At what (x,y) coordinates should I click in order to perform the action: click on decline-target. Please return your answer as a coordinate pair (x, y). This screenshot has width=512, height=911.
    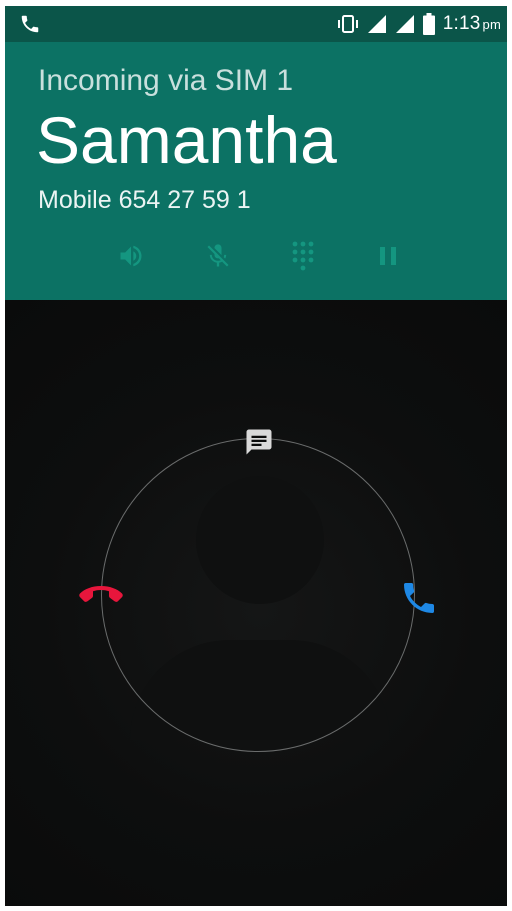
    Looking at the image, I should click on (101, 596).